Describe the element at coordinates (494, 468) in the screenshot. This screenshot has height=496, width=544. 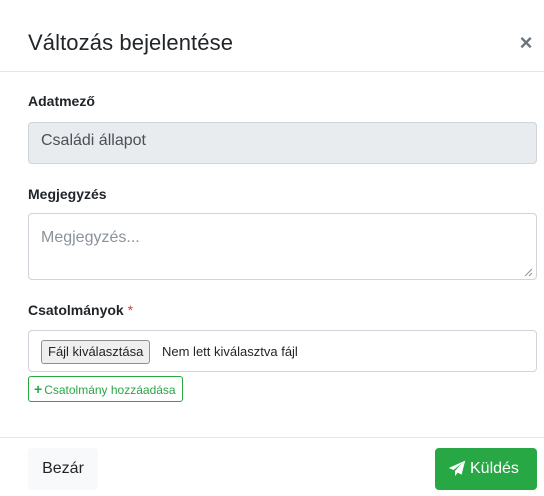
I see `send-label: Küldés` at that location.